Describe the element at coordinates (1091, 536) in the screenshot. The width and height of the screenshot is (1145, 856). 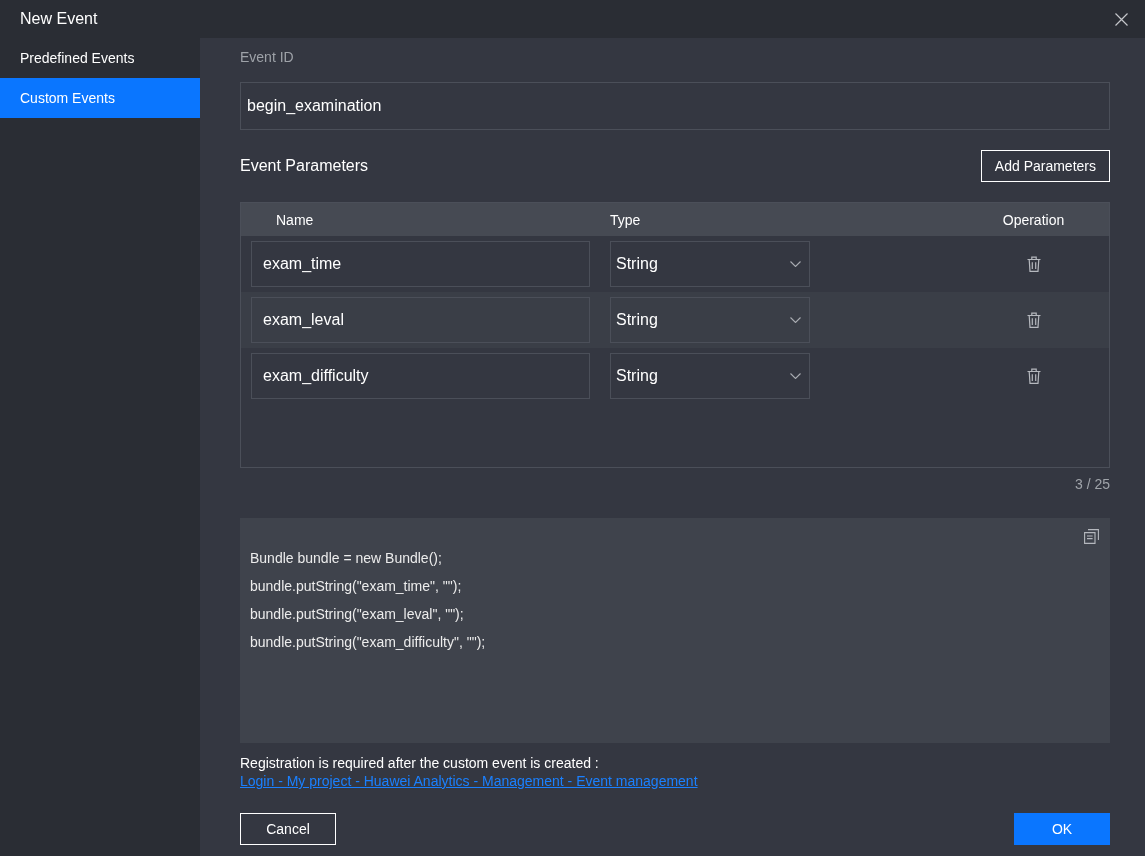
I see `copy-icon` at that location.